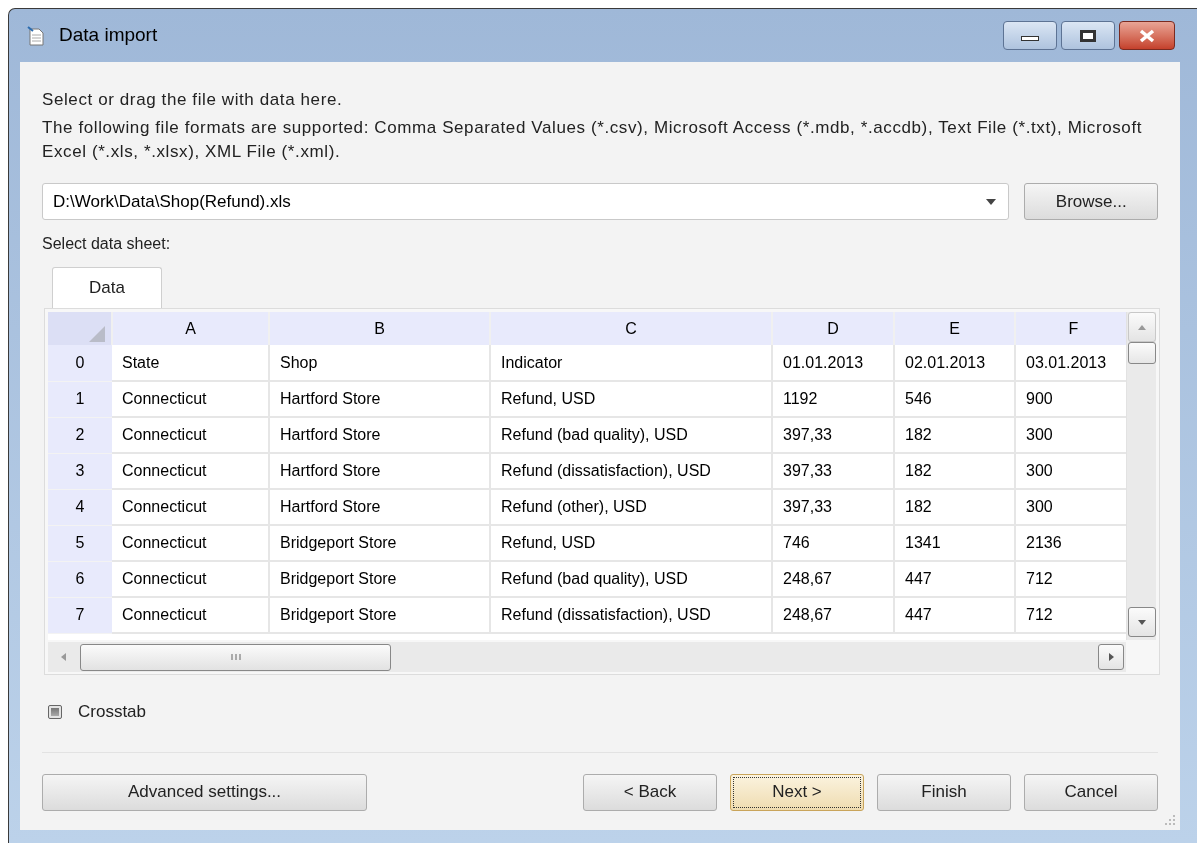 The height and width of the screenshot is (843, 1197). What do you see at coordinates (1030, 35) in the screenshot?
I see `minimize-button` at bounding box center [1030, 35].